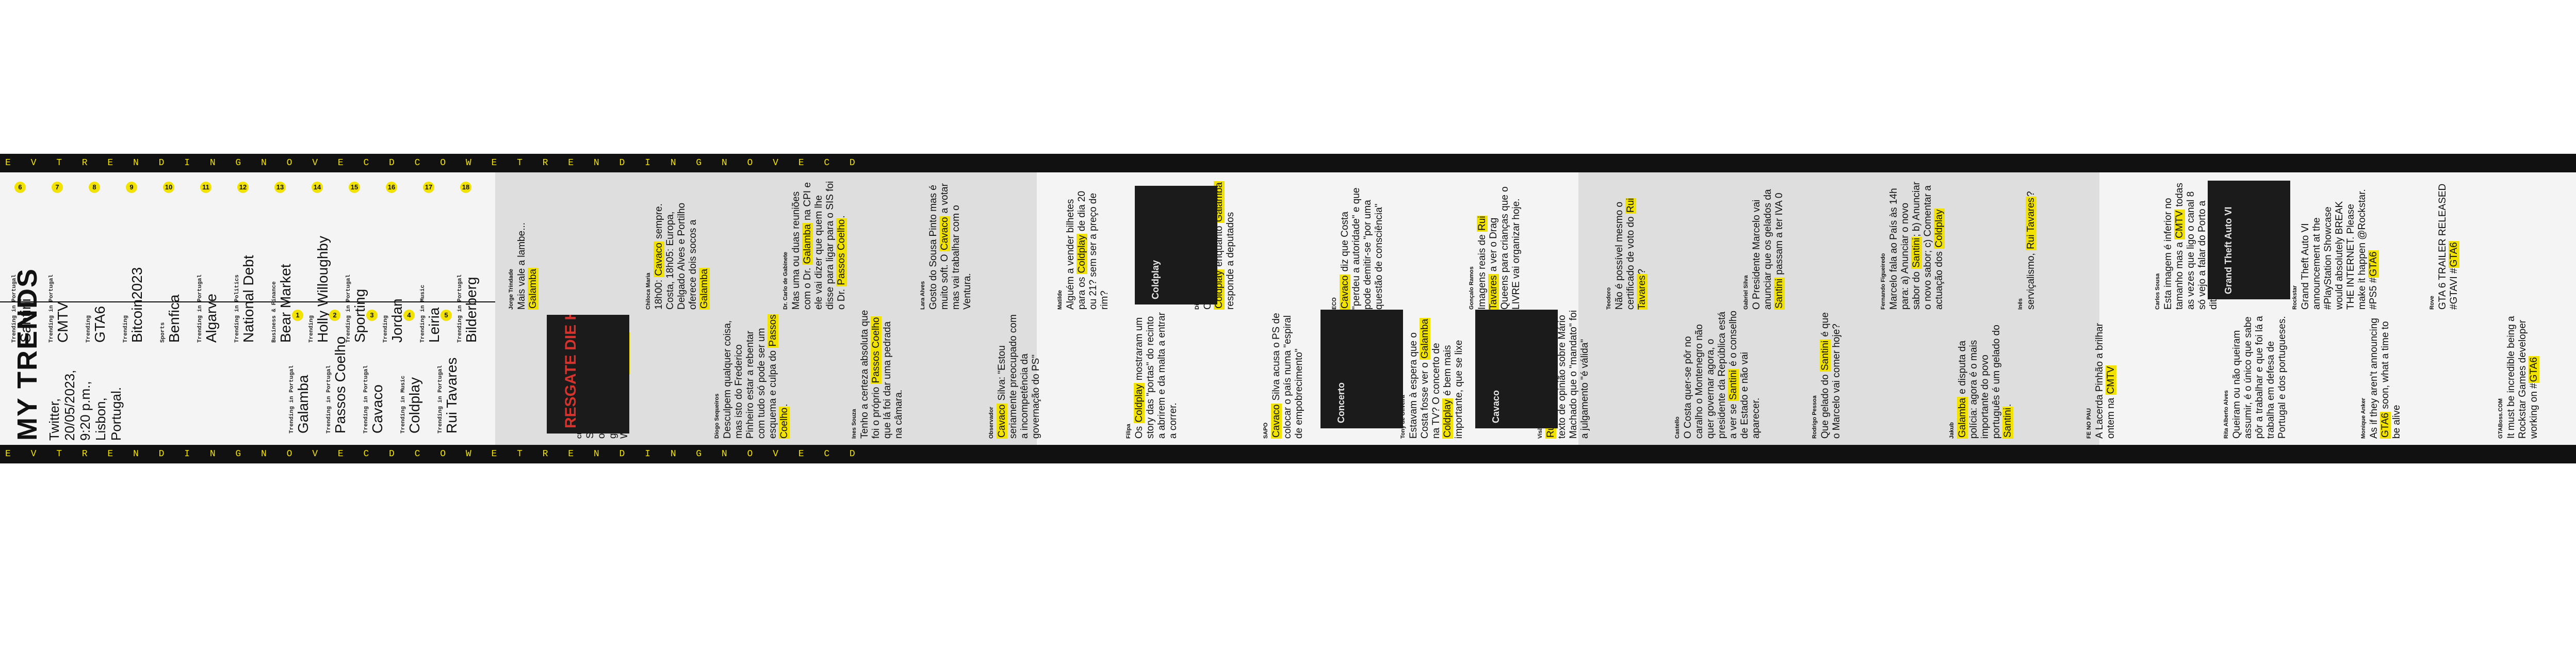 This screenshot has height=658, width=2576. Describe the element at coordinates (209, 309) in the screenshot. I see `trend-item: Trending in Portugal Algarve` at that location.